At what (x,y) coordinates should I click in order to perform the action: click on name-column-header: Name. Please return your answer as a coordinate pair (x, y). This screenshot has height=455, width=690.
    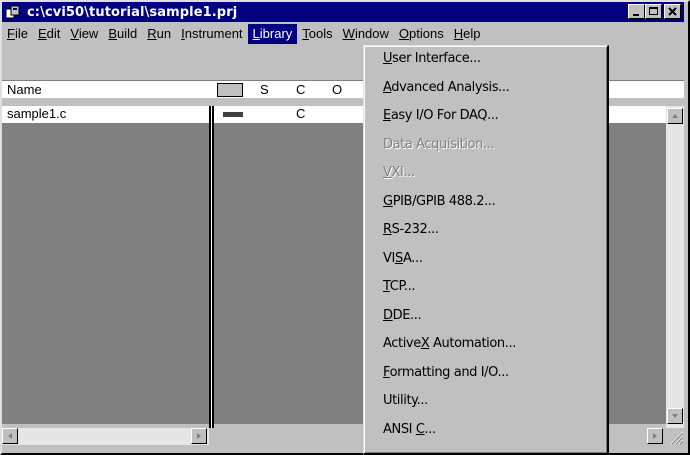
    Looking at the image, I should click on (24, 89).